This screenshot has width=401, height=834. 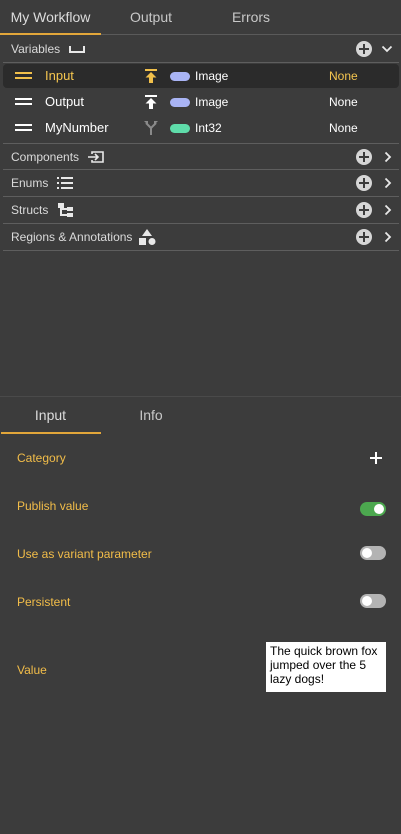 I want to click on add-region-icon, so click(x=364, y=237).